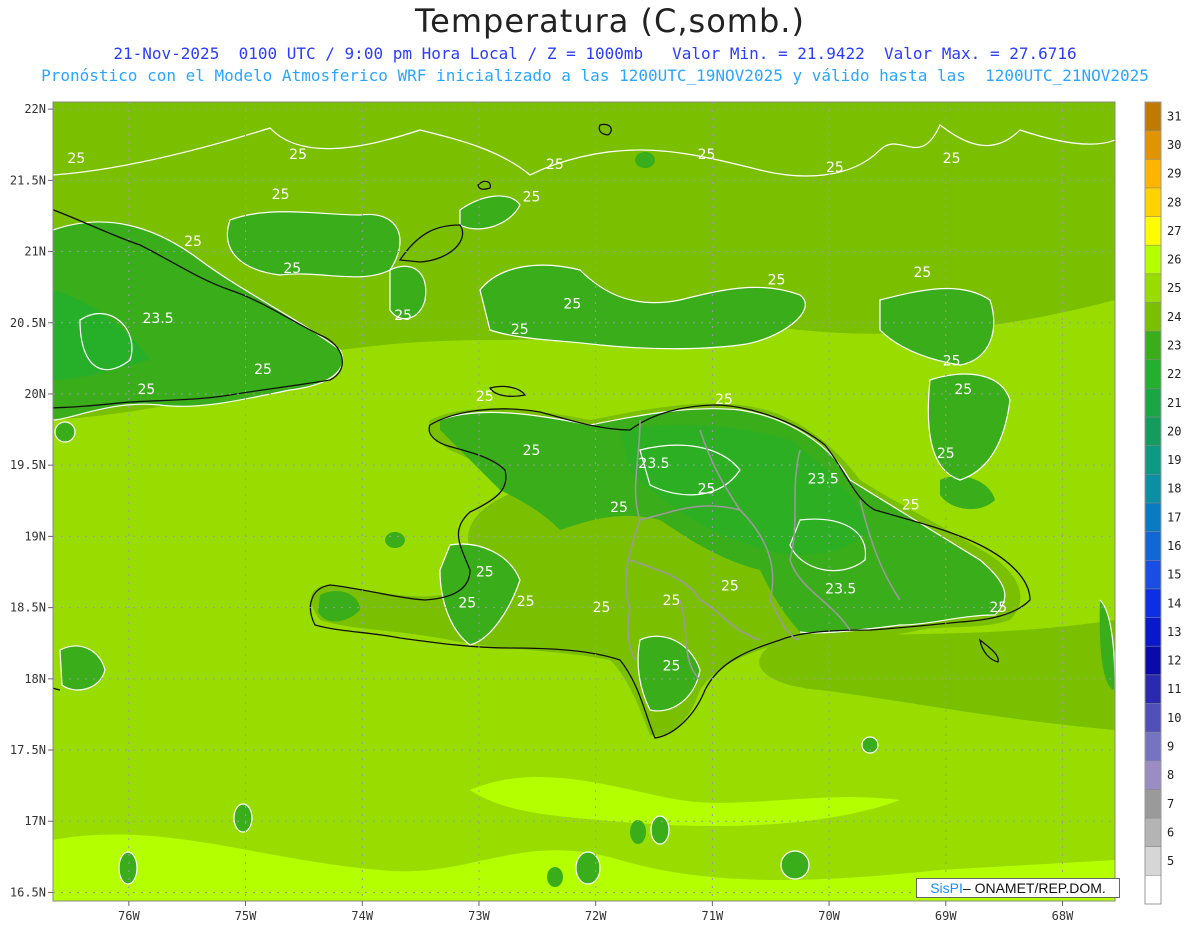  What do you see at coordinates (946, 888) in the screenshot?
I see `credit-brand: SisPI` at bounding box center [946, 888].